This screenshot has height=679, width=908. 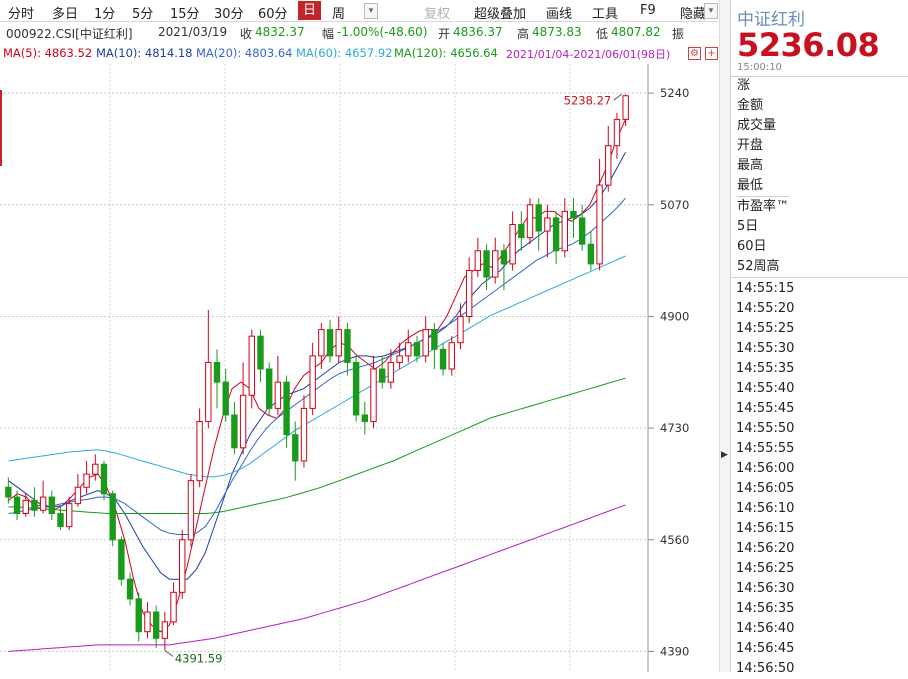 I want to click on tick-time-row: 14:55:45, so click(x=765, y=408).